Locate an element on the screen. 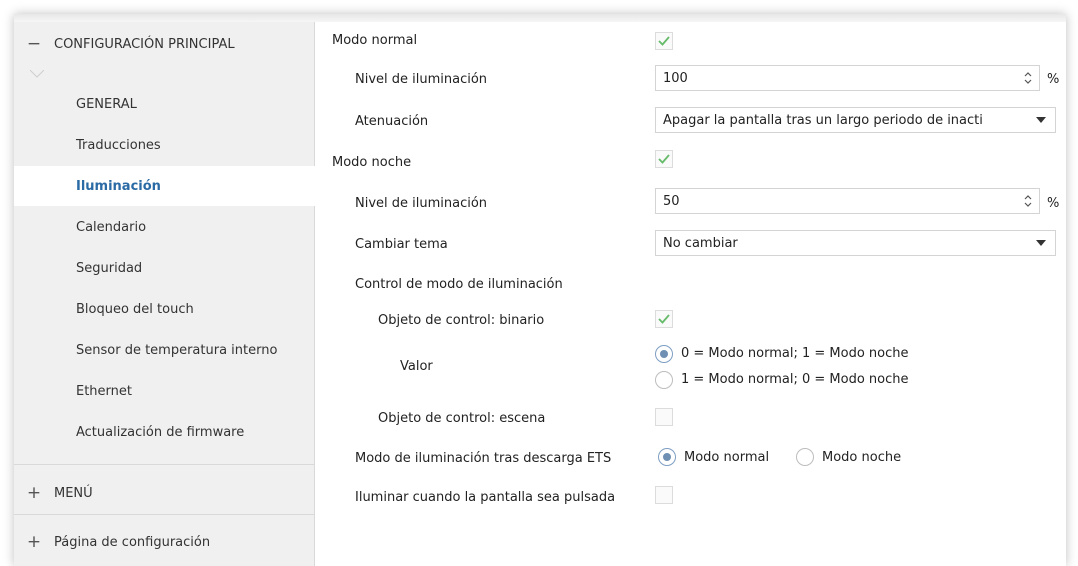  modo-noche-label: Modo noche is located at coordinates (372, 162).